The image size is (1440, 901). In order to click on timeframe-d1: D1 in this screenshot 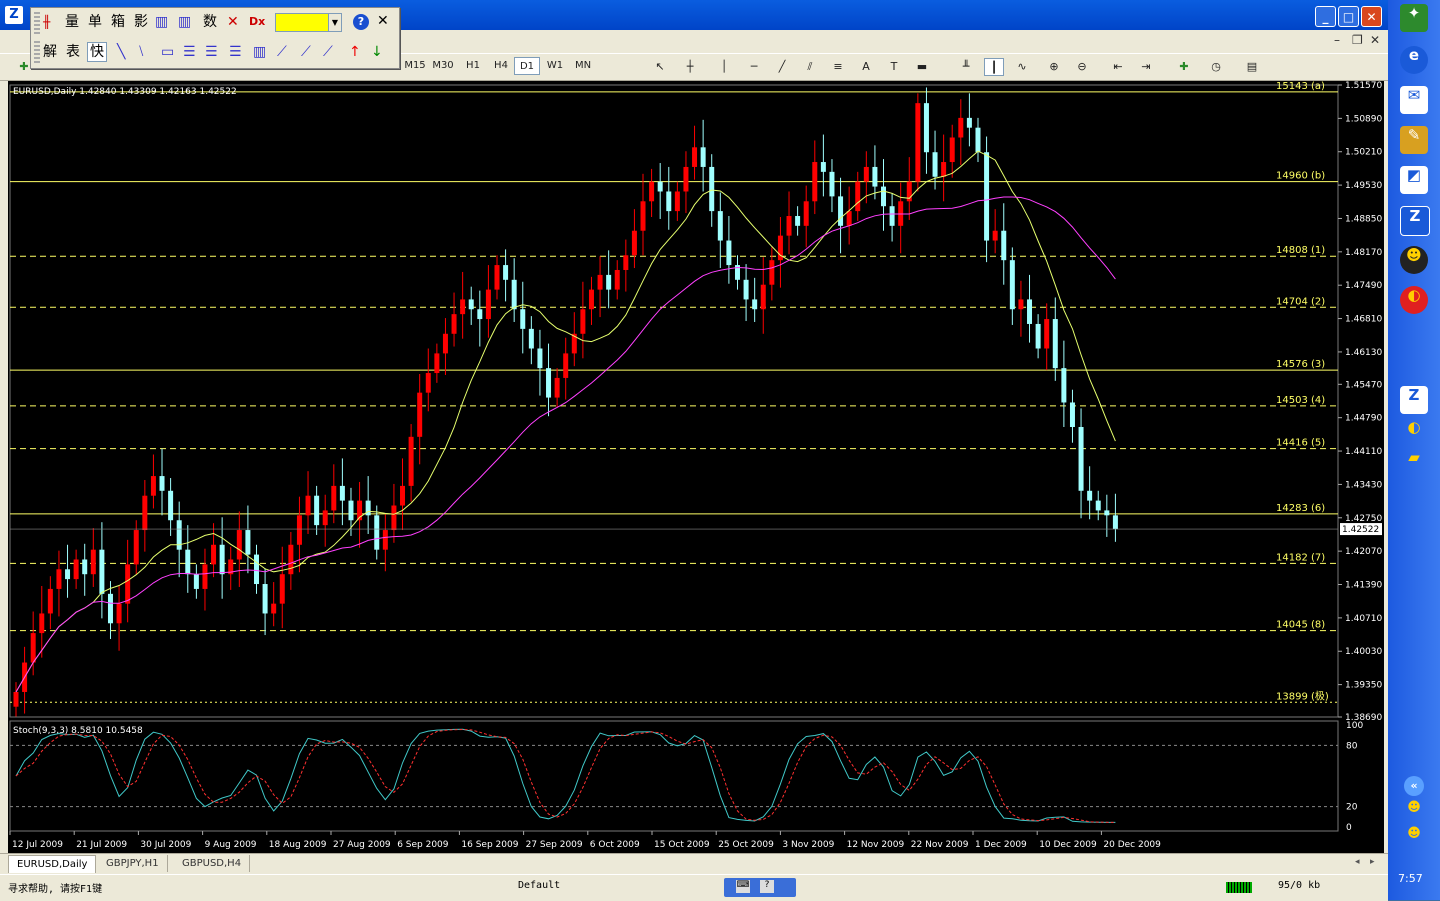, I will do `click(527, 66)`.